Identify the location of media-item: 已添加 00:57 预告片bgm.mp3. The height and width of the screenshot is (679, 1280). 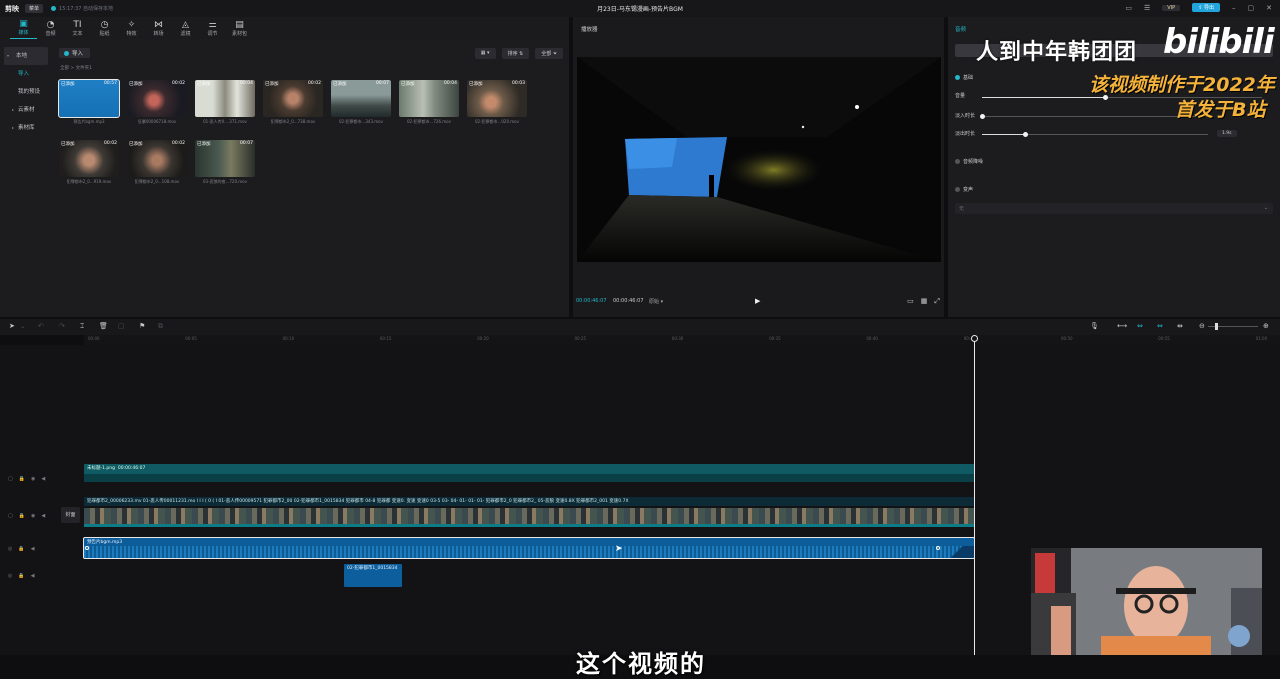
(89, 103).